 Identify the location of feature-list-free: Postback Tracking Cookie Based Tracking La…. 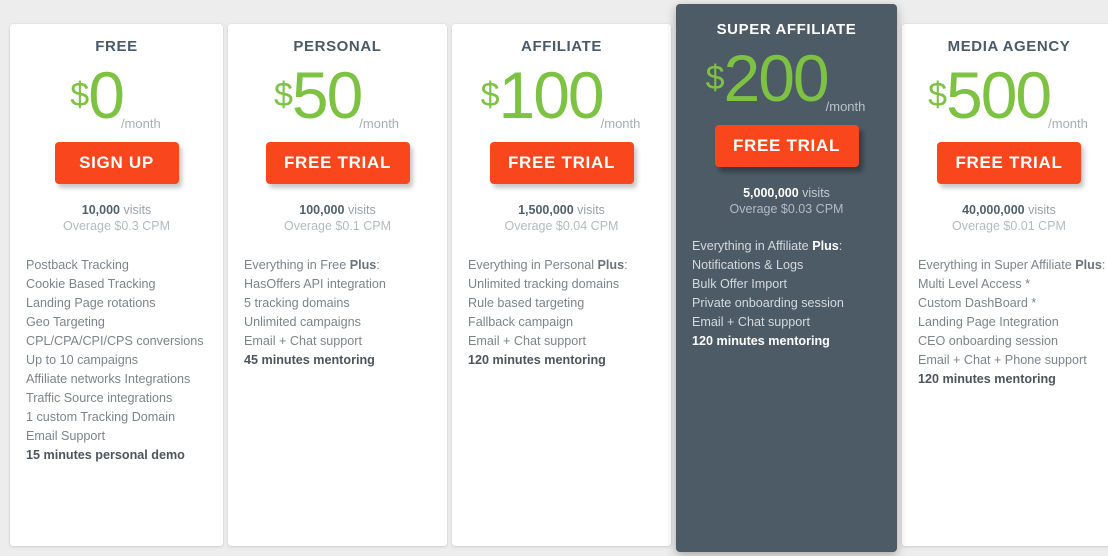
(116, 360).